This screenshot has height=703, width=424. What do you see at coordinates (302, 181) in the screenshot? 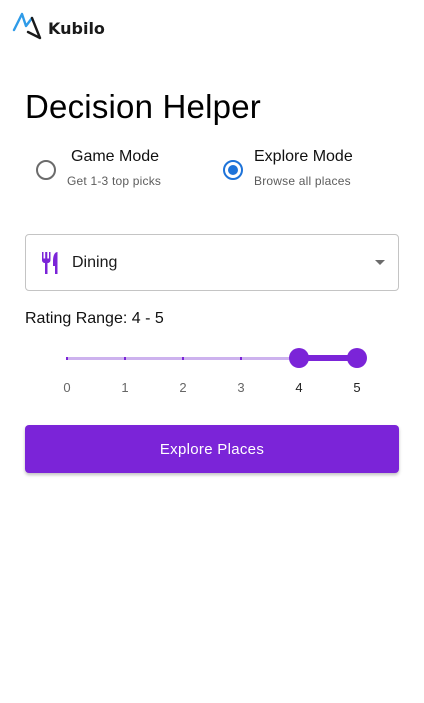
I see `explore-mode-description: Browse all places` at bounding box center [302, 181].